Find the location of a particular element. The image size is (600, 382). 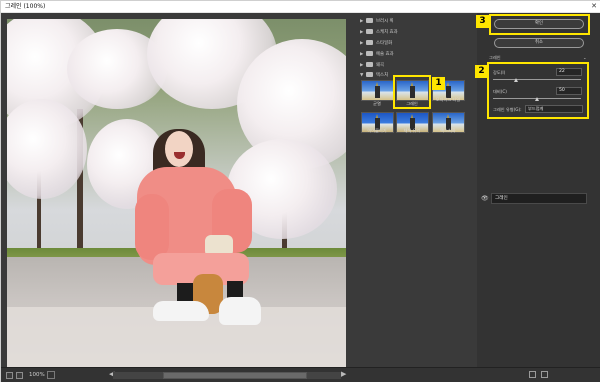

grain-type-value: 부드럽게 is located at coordinates (536, 108).